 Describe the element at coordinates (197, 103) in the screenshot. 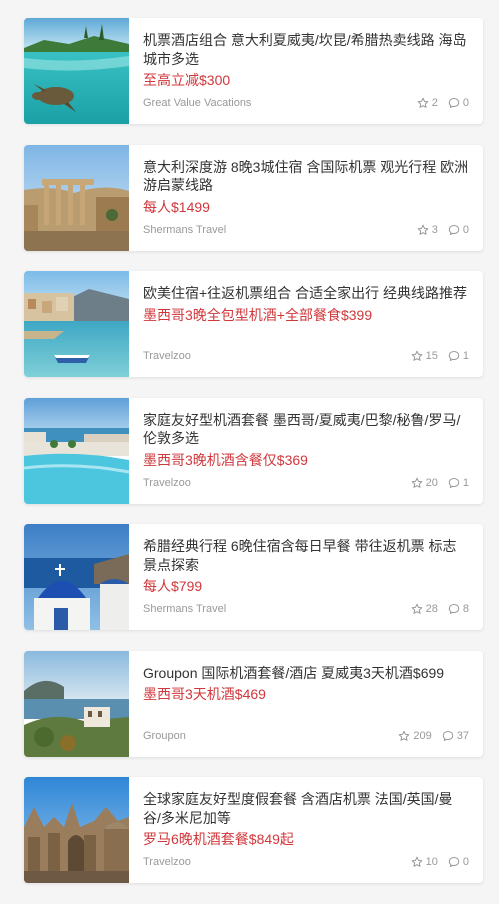

I see `deal-source: Great Value Vacations` at that location.